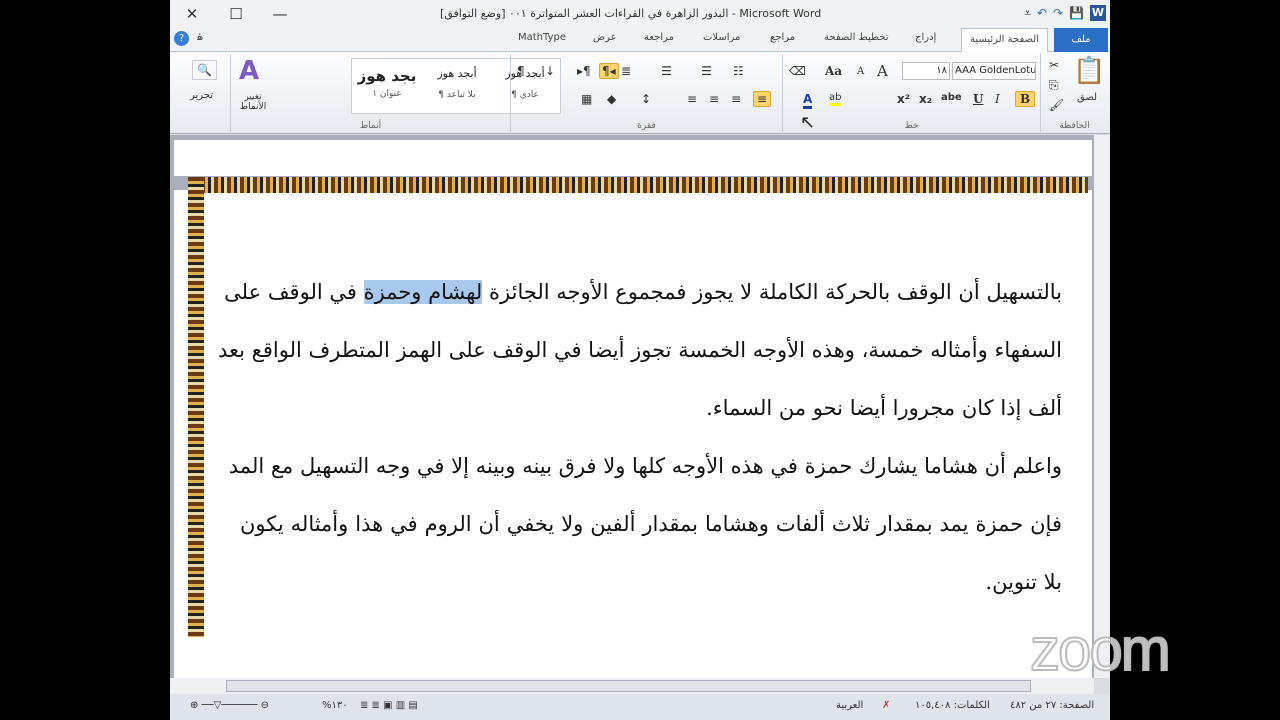 The width and height of the screenshot is (1280, 720). I want to click on style-no-spacing: أبجد هوز ¶ بلا تباعد, so click(457, 83).